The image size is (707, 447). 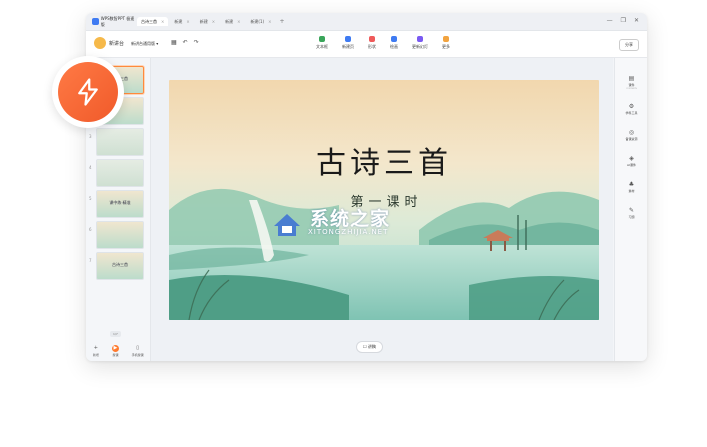 What do you see at coordinates (95, 348) in the screenshot?
I see `plus-icon: +` at bounding box center [95, 348].